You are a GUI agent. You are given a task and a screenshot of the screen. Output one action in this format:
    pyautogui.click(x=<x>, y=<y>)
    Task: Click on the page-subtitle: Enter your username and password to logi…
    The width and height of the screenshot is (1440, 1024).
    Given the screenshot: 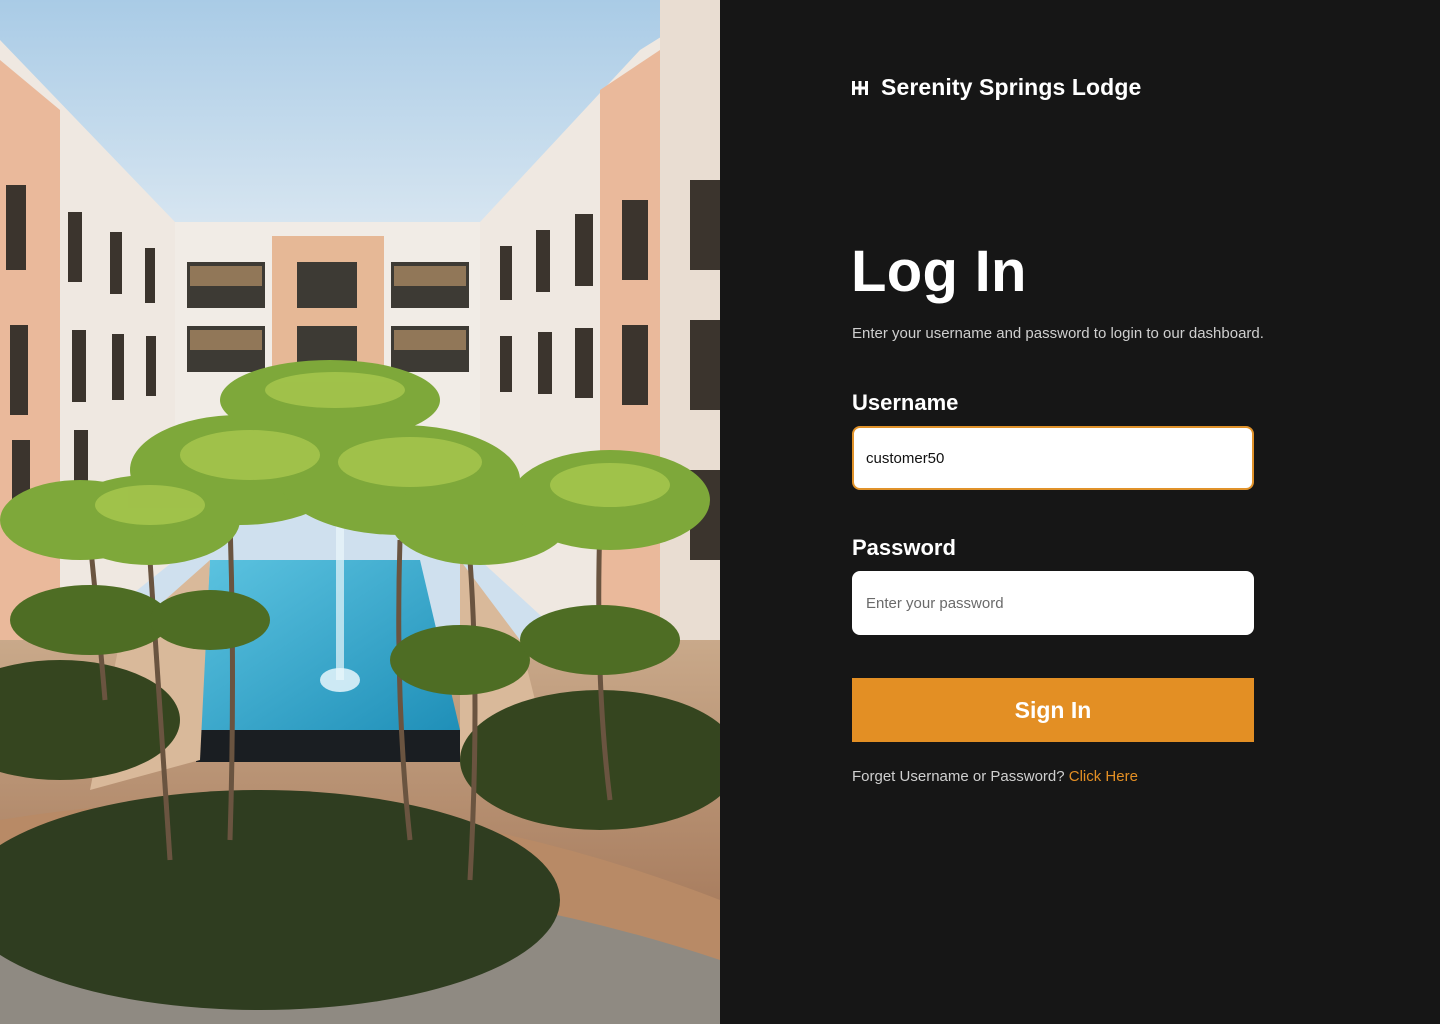 What is the action you would take?
    pyautogui.click(x=1058, y=333)
    